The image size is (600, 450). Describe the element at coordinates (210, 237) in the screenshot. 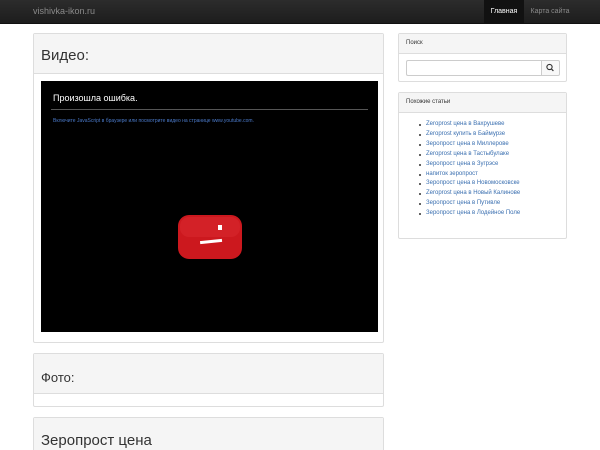

I see `youtube-sad-face-icon` at that location.